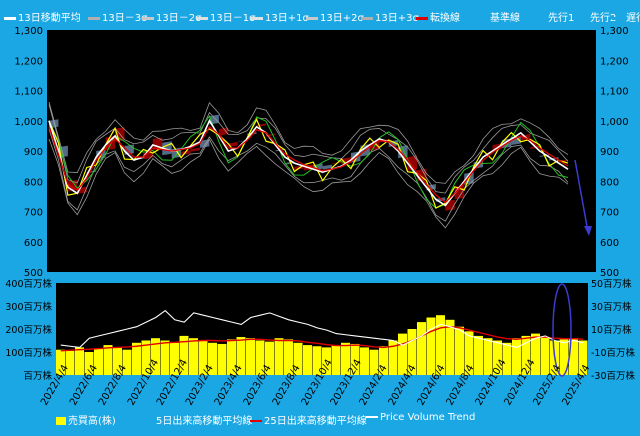  What do you see at coordinates (609, 243) in the screenshot?
I see `price-right-y-tick: 600` at bounding box center [609, 243].